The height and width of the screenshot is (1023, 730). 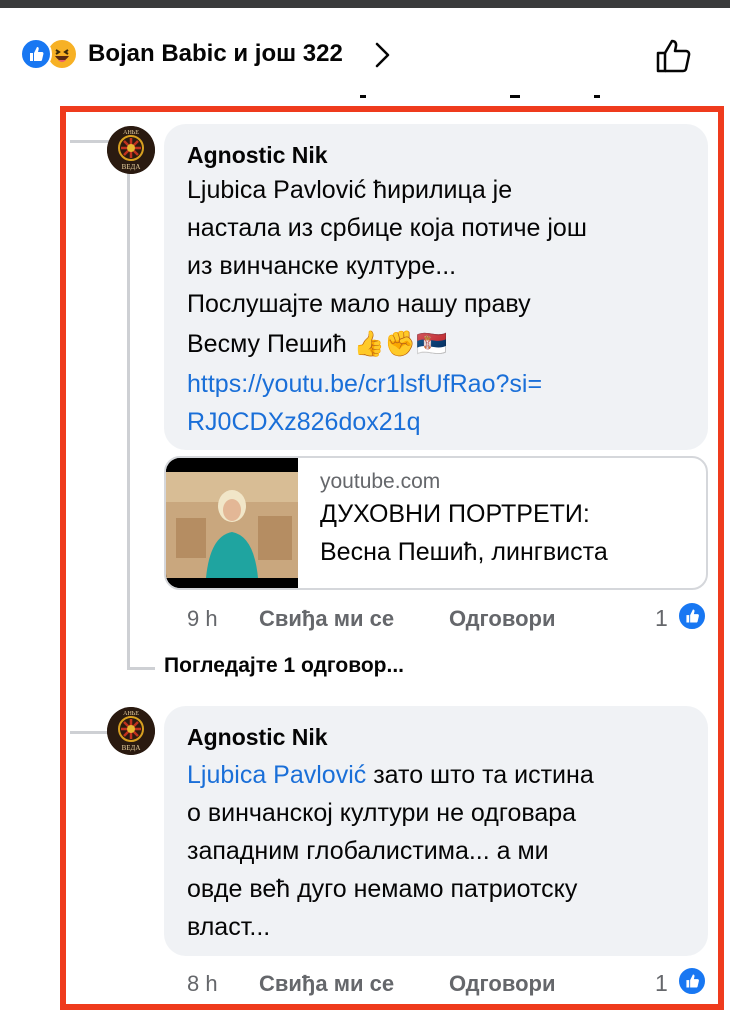 I want to click on chevron-right-icon, so click(x=383, y=55).